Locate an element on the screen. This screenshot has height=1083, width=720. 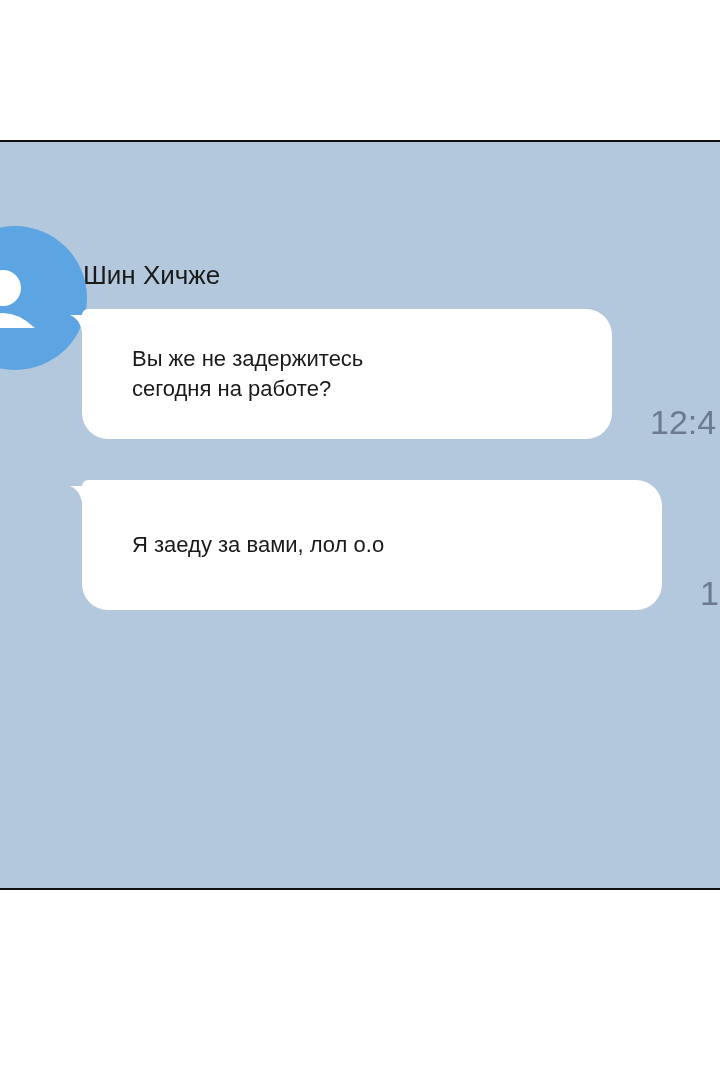
message-text: Я заеду за вами, лол о.о is located at coordinates (258, 545).